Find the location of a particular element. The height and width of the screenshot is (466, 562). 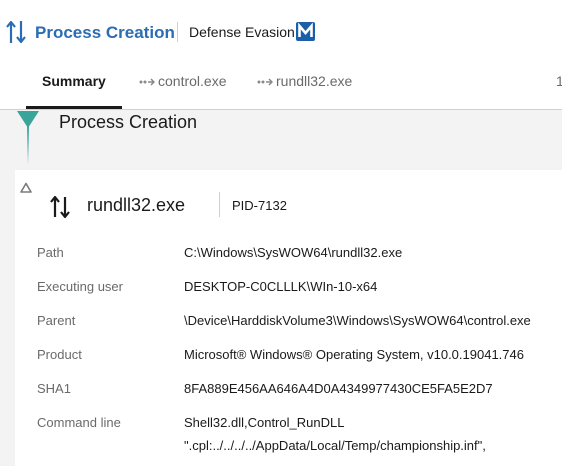

command-line-value: Shell32.dll,Control_RunDLL is located at coordinates (264, 422).